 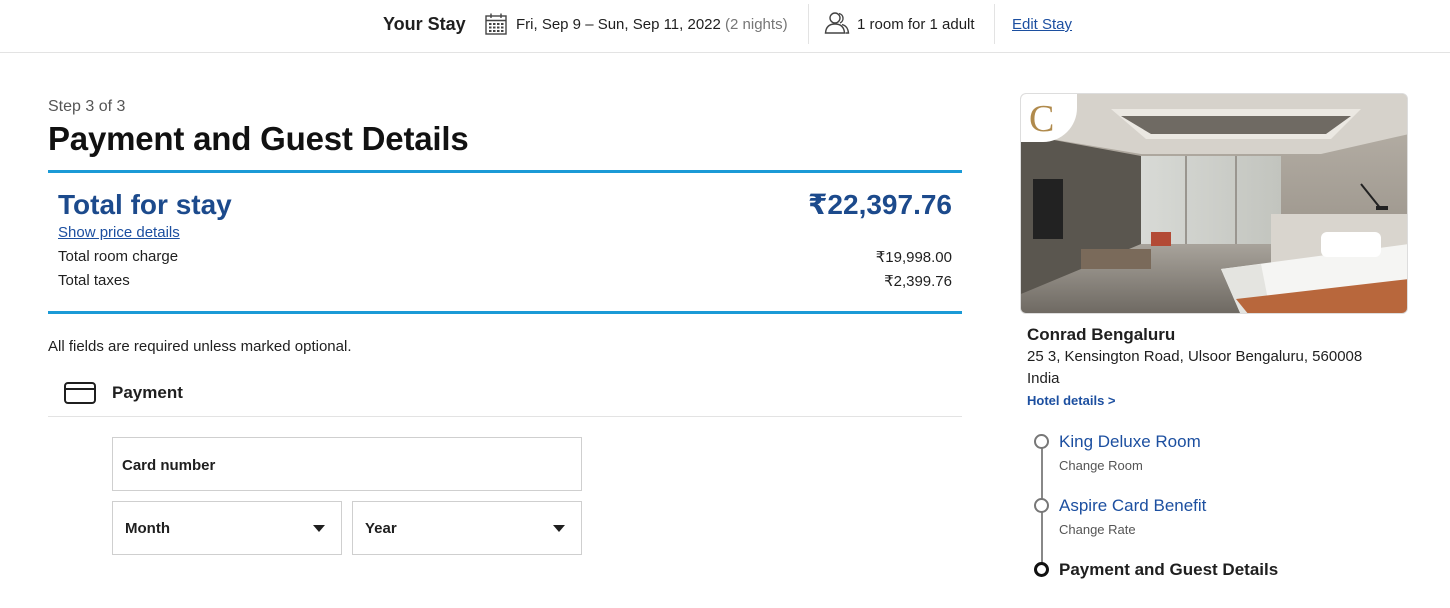 I want to click on hotel-room-photo: C, so click(x=1214, y=203).